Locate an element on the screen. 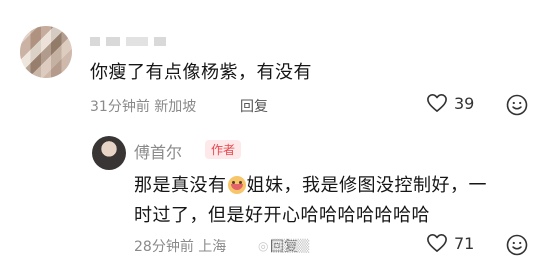  reply-like-button: 71 is located at coordinates (450, 243).